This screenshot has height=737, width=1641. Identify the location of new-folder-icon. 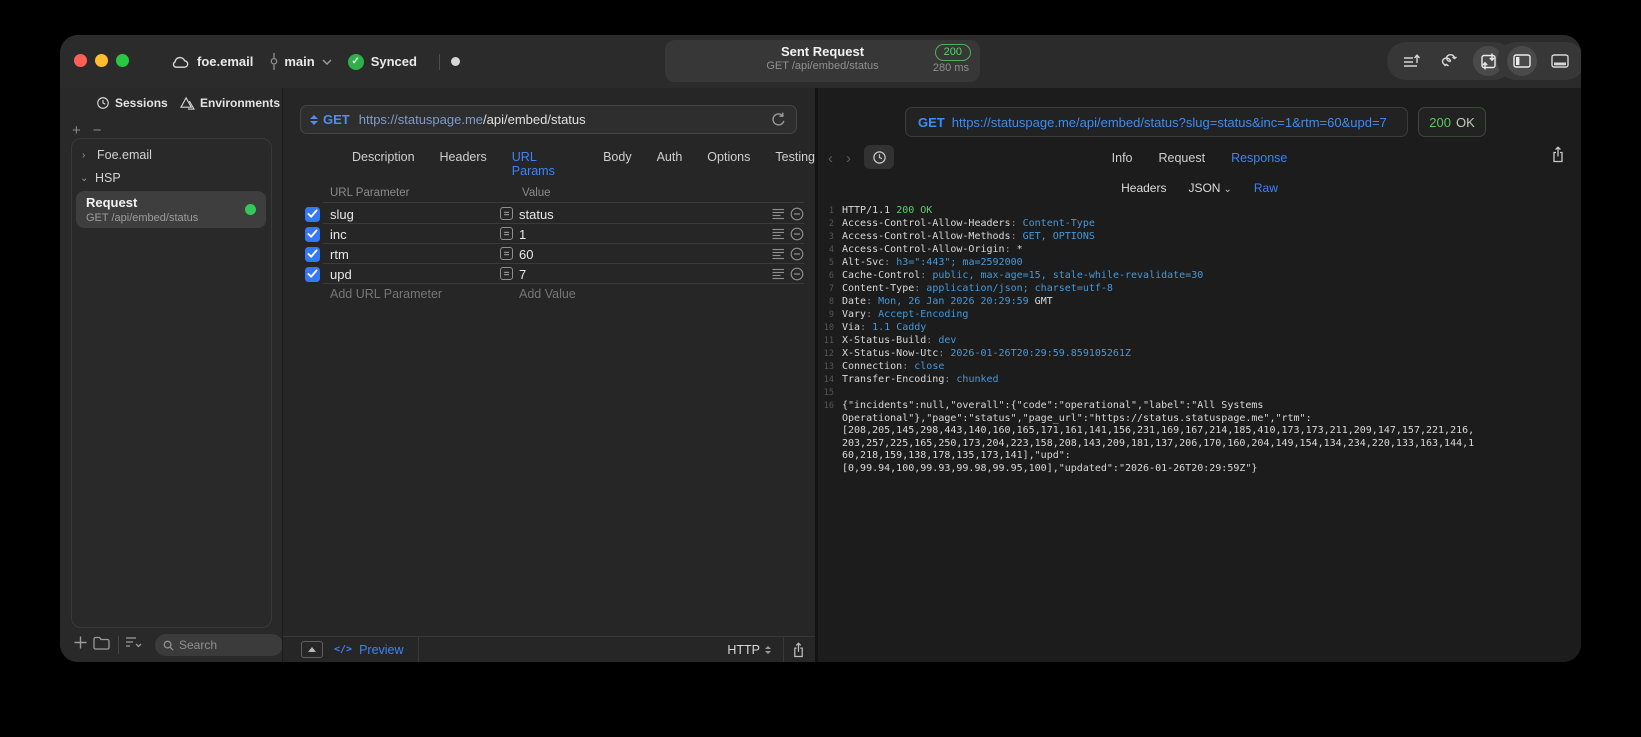
(101, 643).